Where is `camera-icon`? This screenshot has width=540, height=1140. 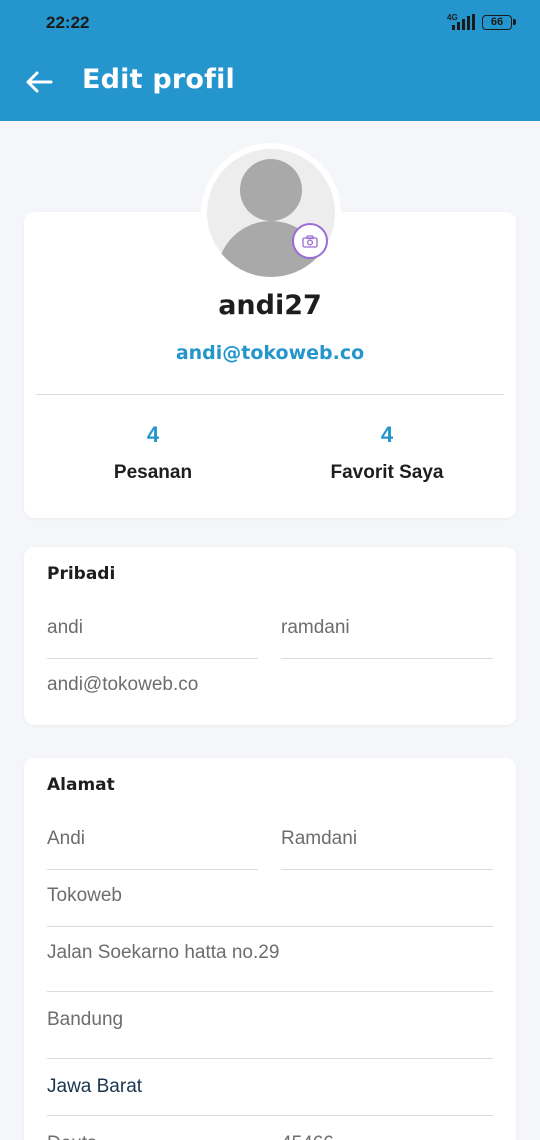
camera-icon is located at coordinates (310, 241).